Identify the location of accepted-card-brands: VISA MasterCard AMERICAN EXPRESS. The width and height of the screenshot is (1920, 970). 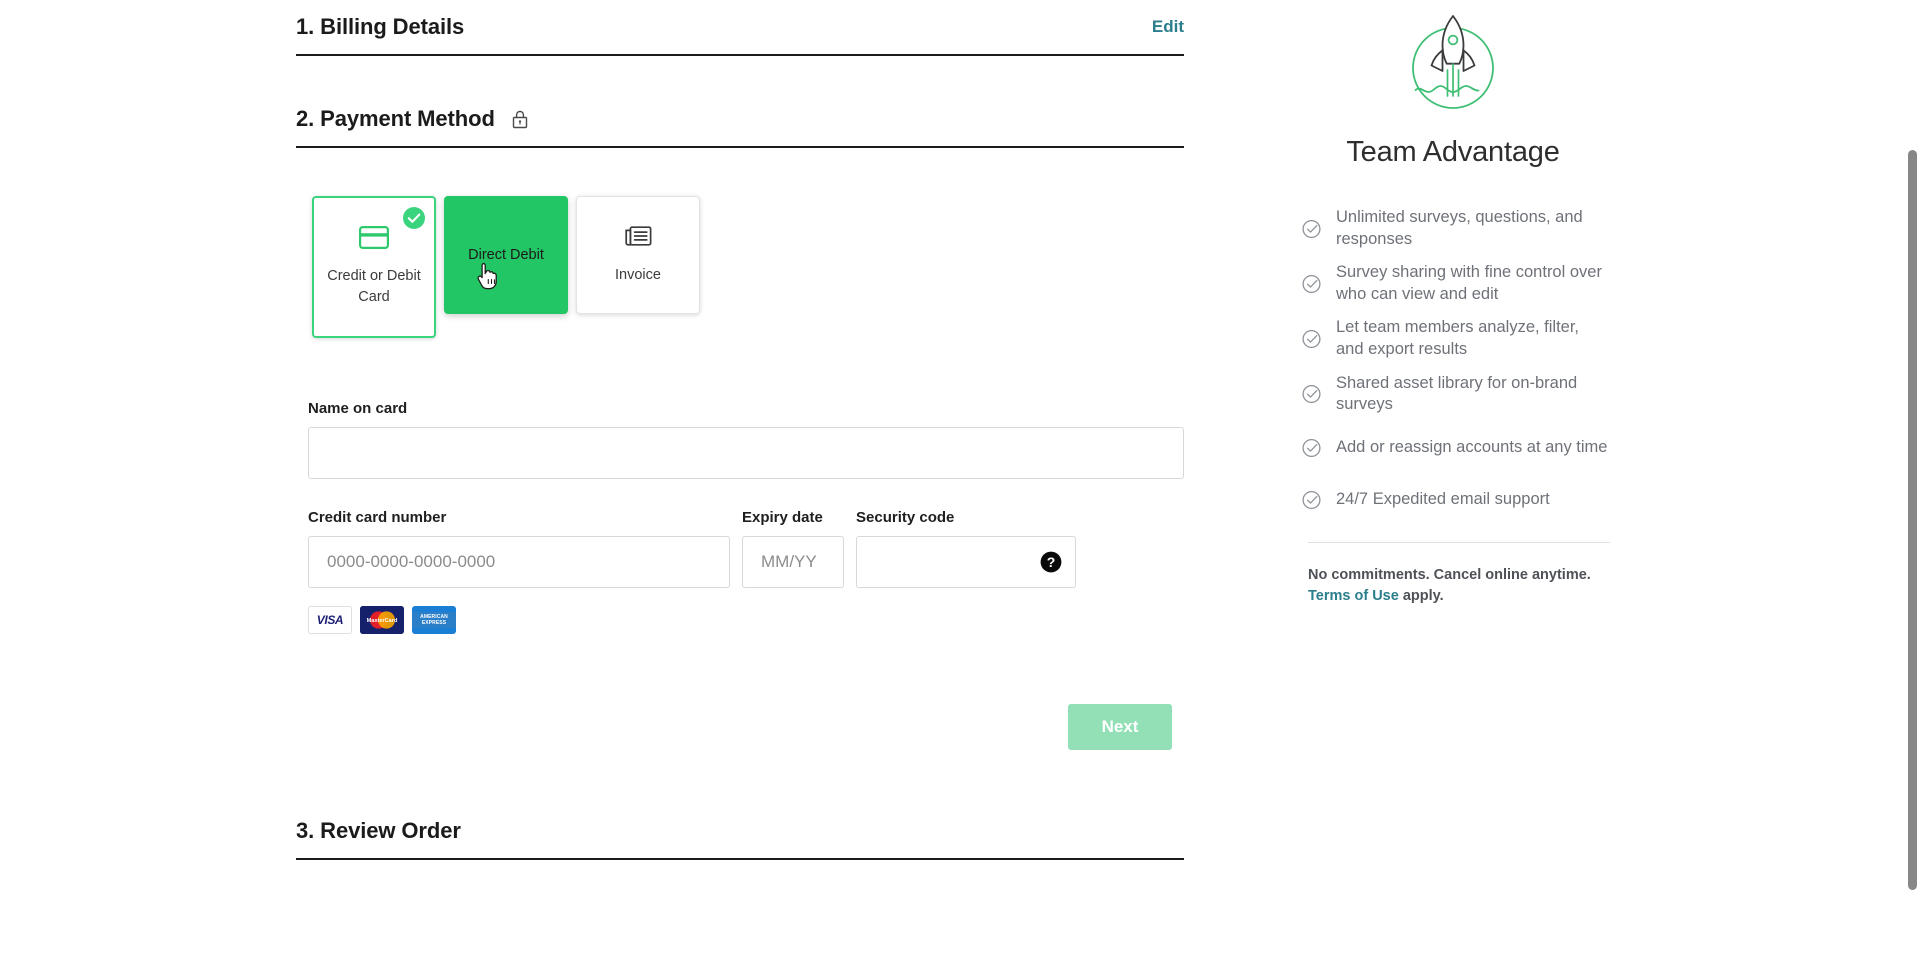
(746, 620).